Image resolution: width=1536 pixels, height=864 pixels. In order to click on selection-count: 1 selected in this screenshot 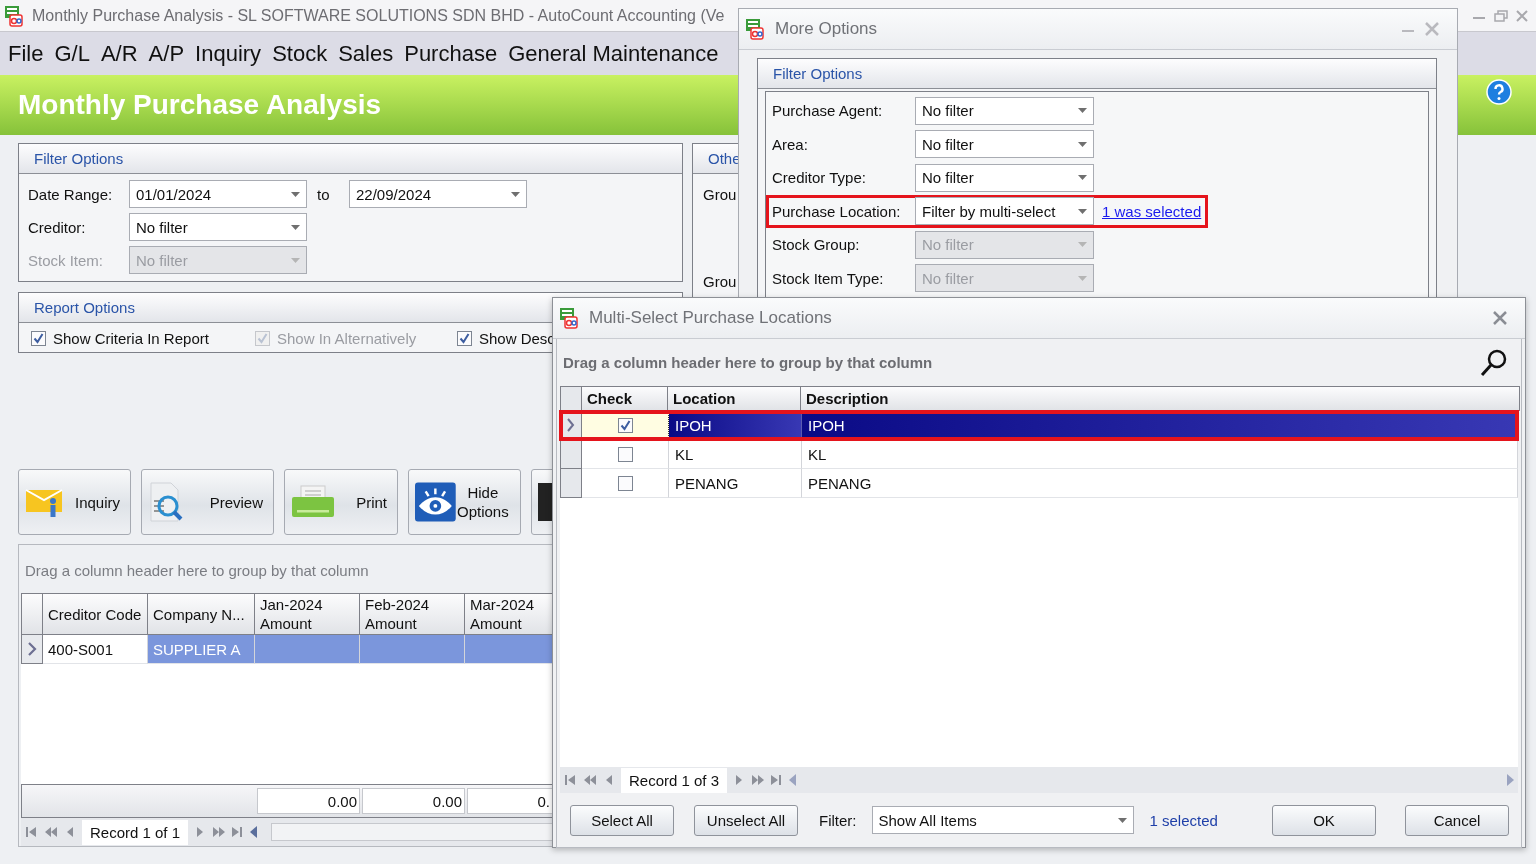, I will do `click(1183, 820)`.